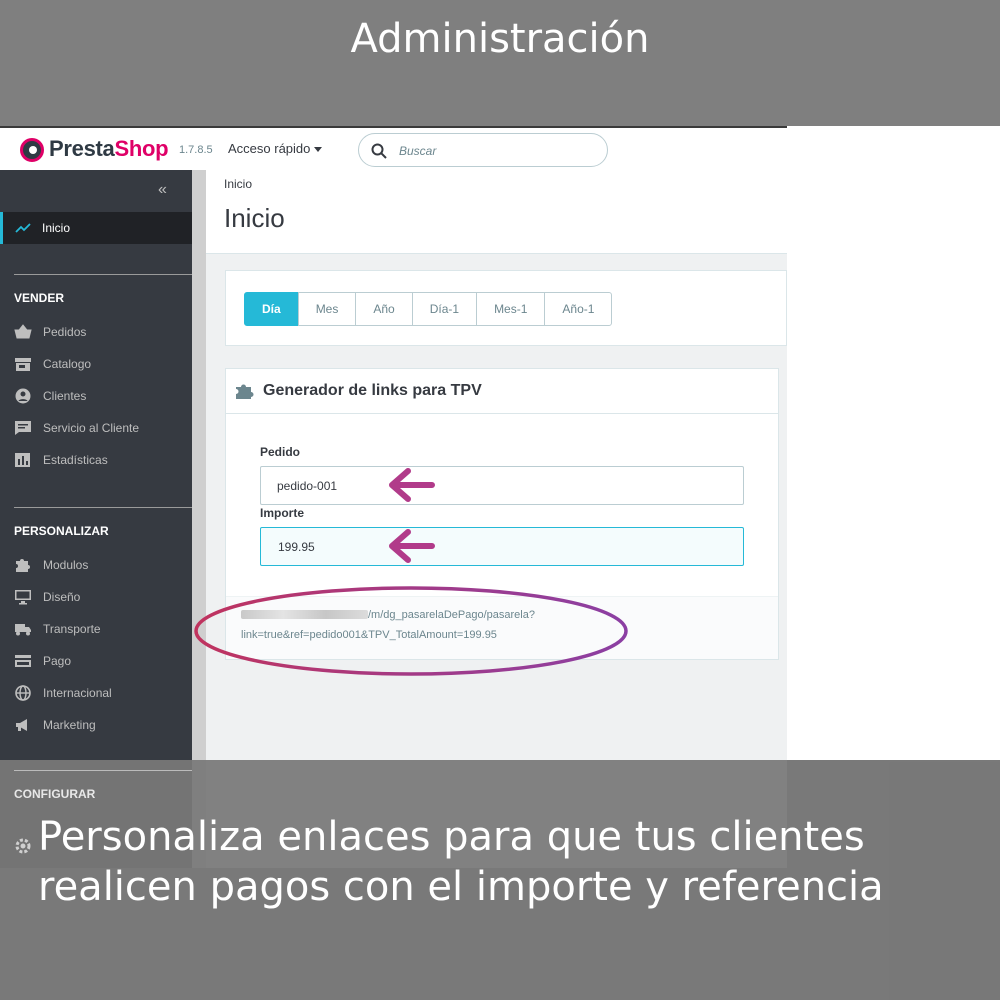 The width and height of the screenshot is (1000, 1000). Describe the element at coordinates (327, 309) in the screenshot. I see `period-month-button: Mes` at that location.